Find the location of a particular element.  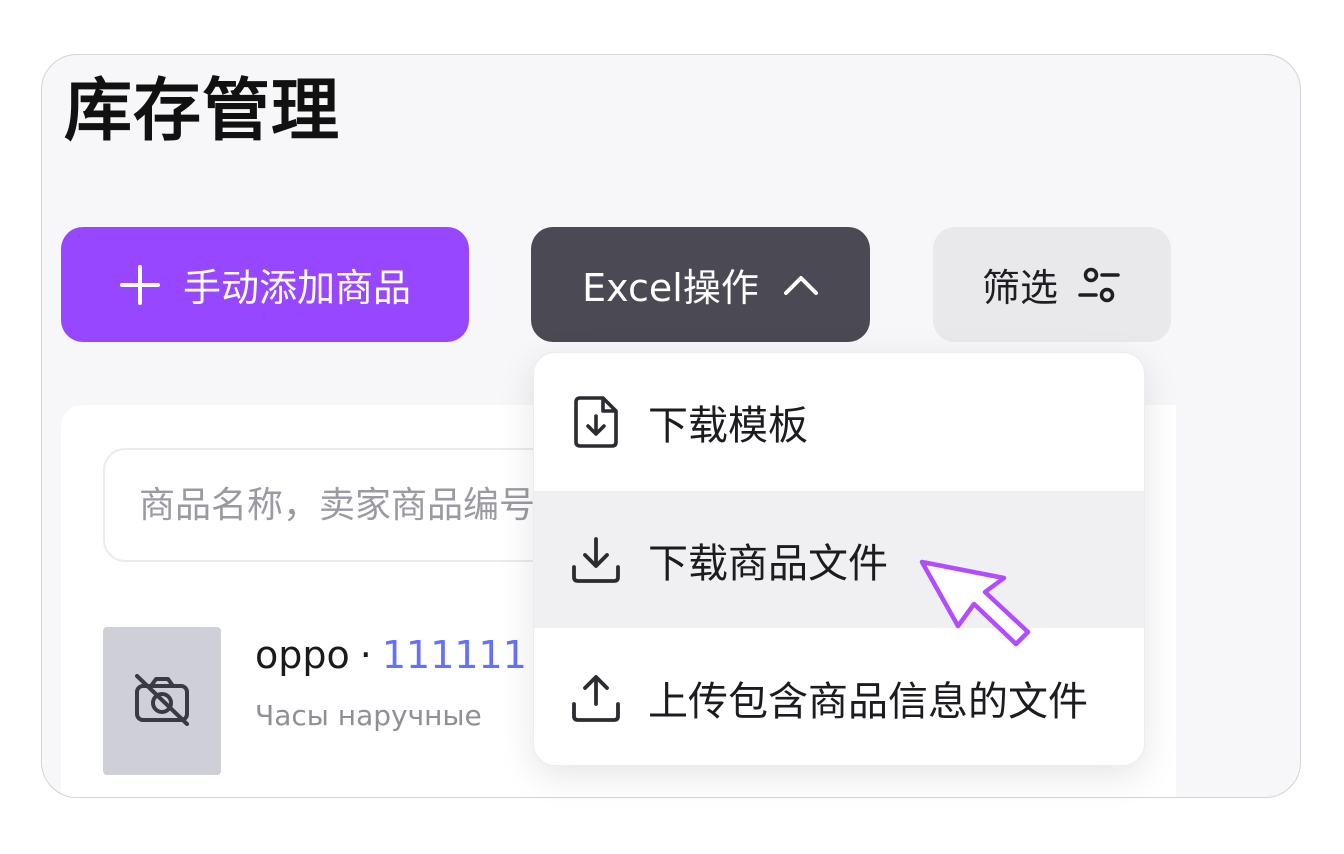

upload-icon is located at coordinates (596, 698).